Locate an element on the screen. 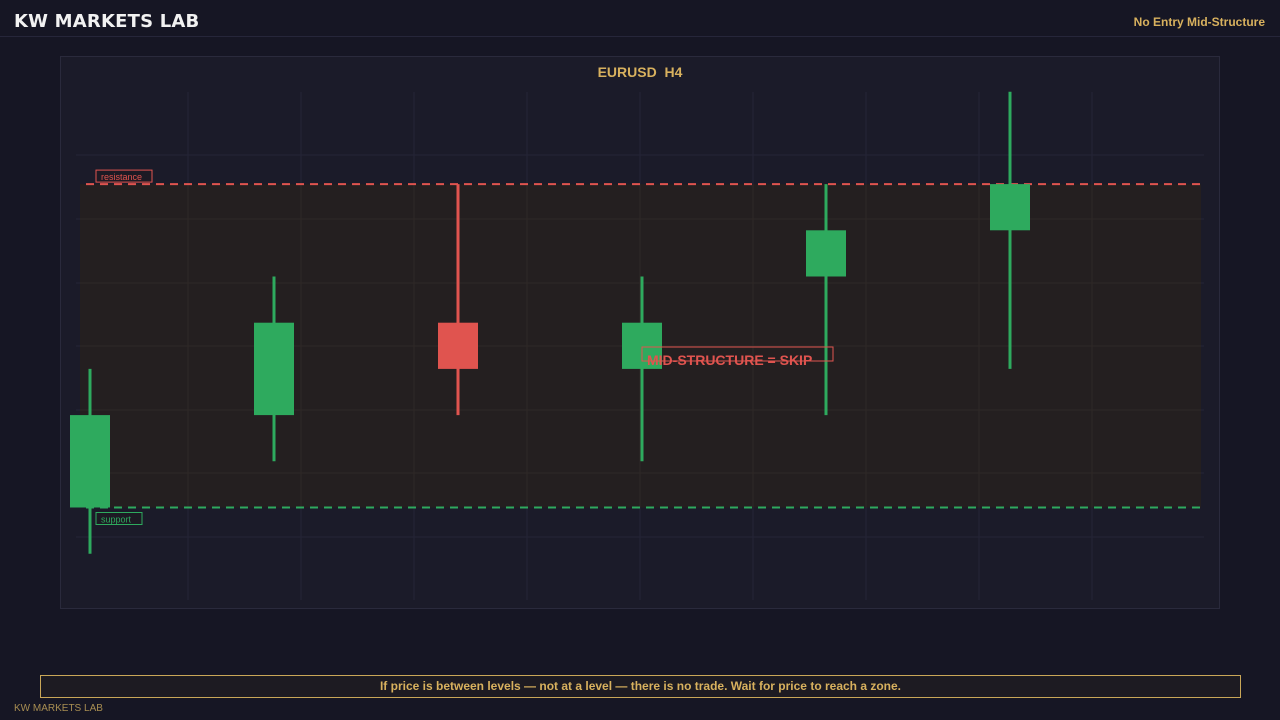 The image size is (1280, 720). mid-structure-annotation: MID-STRUCTURE = SKIP is located at coordinates (729, 360).